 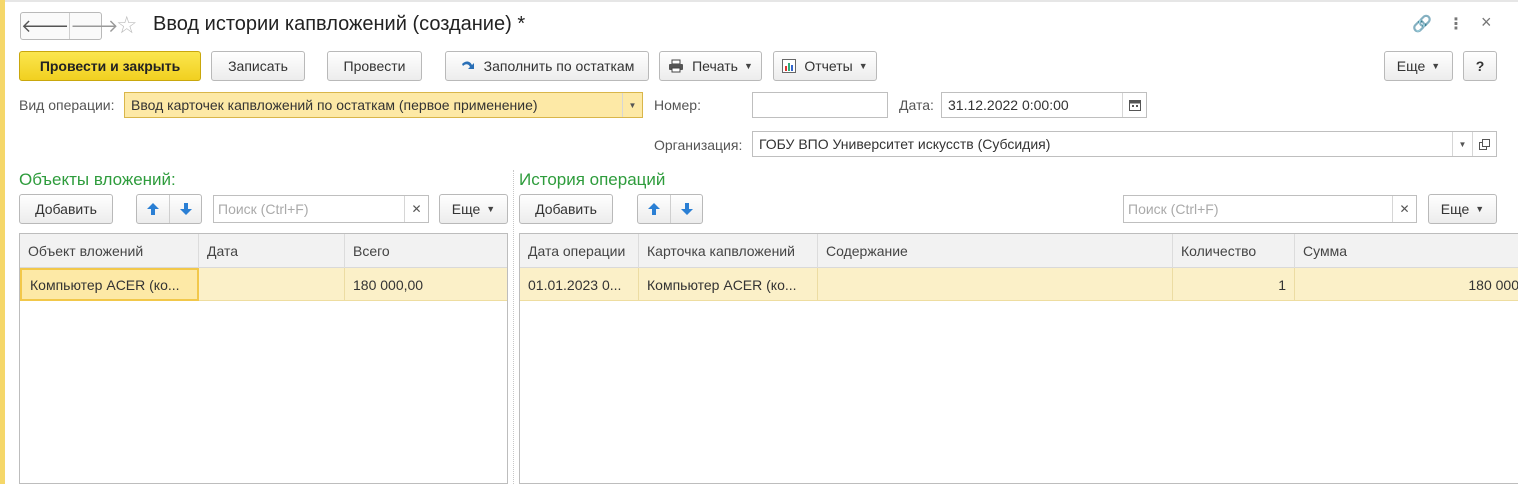 I want to click on save-button: Записать, so click(x=258, y=66).